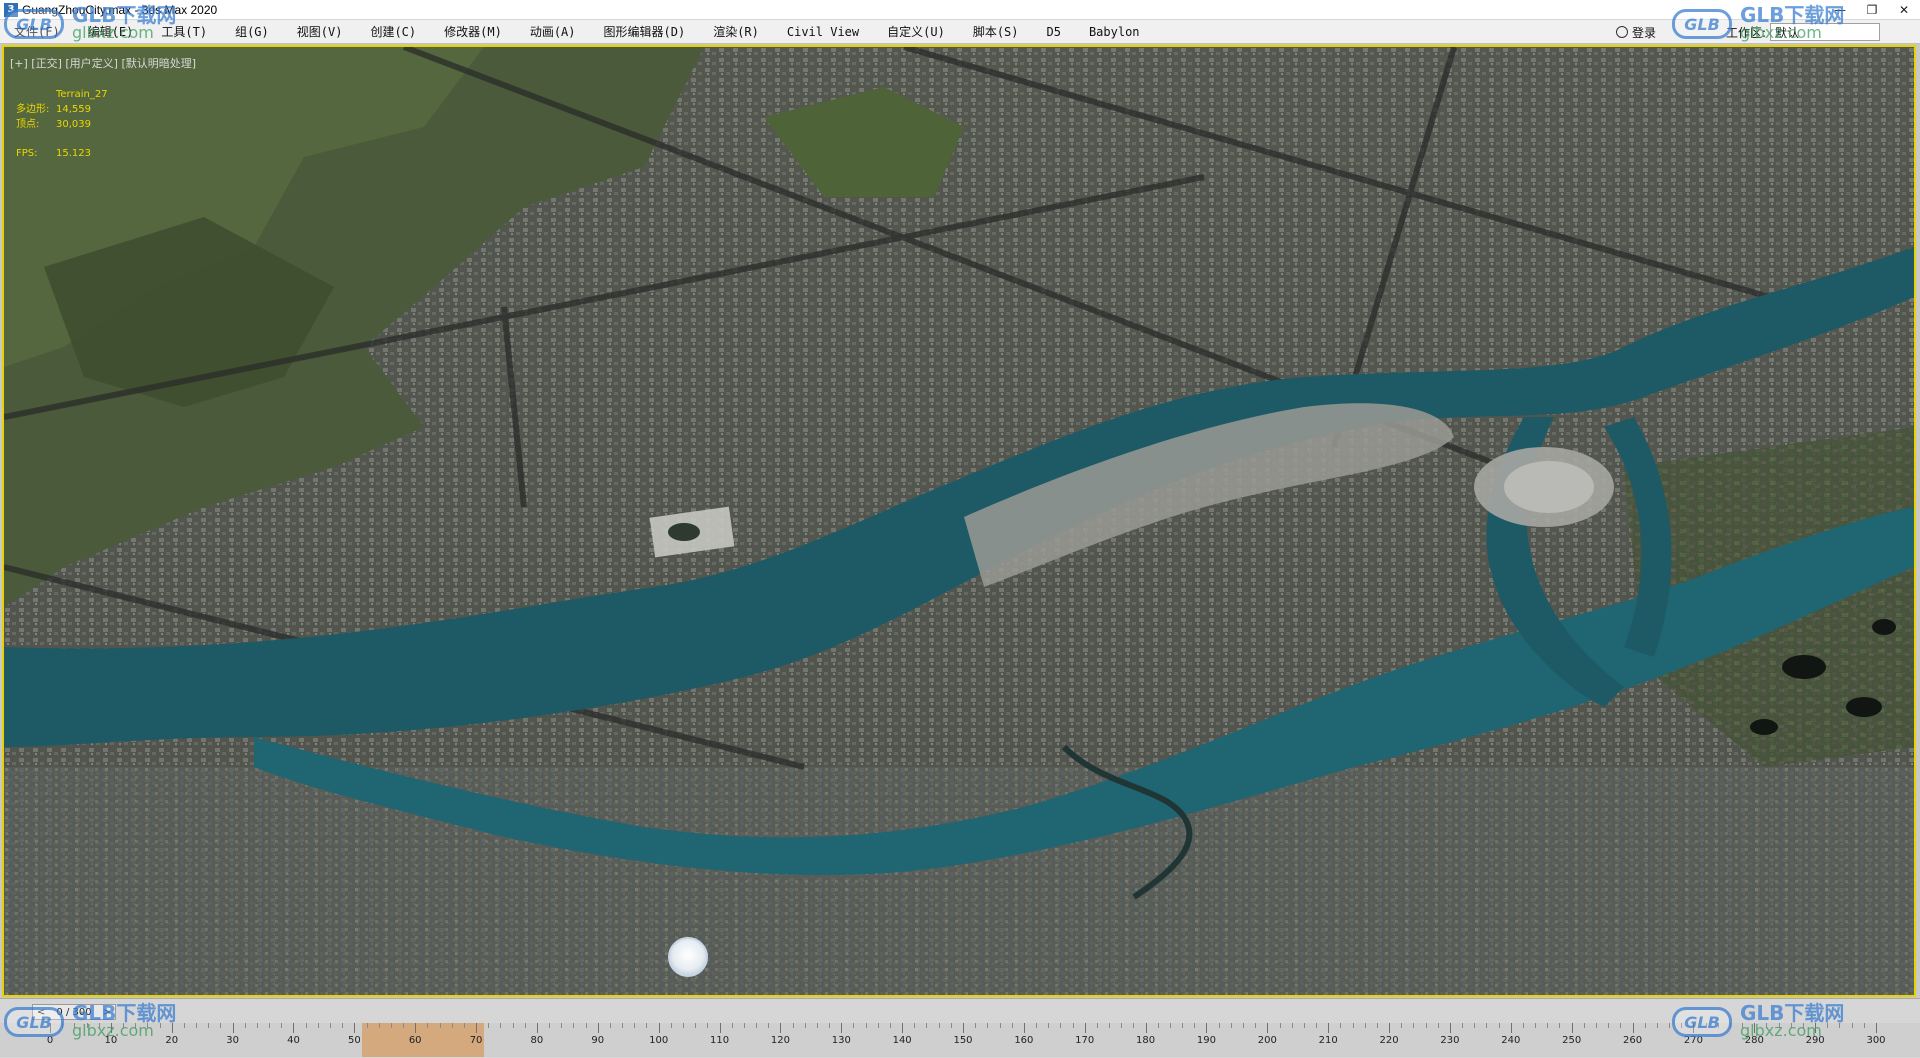 The height and width of the screenshot is (1058, 1920). What do you see at coordinates (960, 1012) in the screenshot?
I see `time-slider-track: < 0 / 300 >` at bounding box center [960, 1012].